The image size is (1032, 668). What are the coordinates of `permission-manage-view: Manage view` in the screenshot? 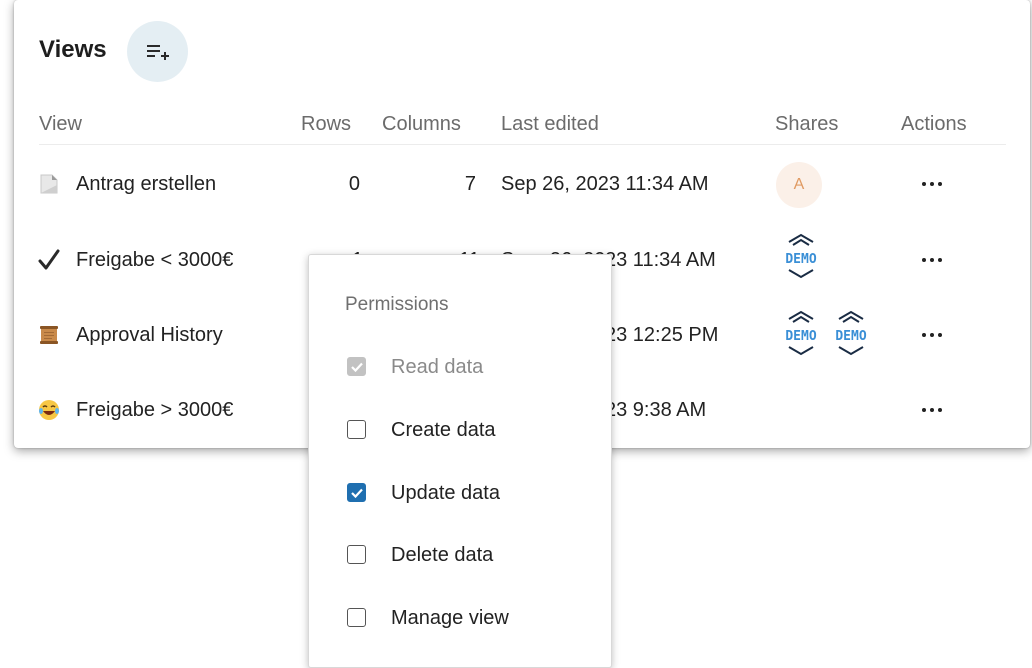 It's located at (470, 618).